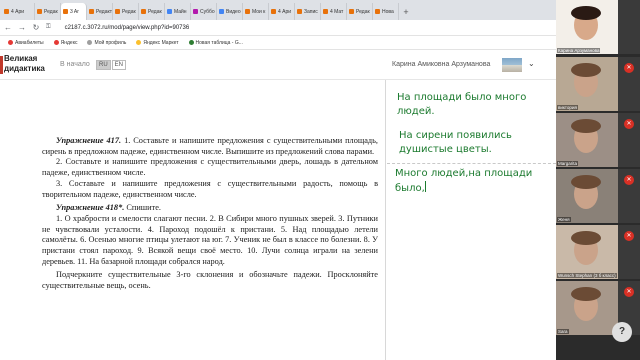  I want to click on participant-tile: ✕ виктория, so click(598, 84).